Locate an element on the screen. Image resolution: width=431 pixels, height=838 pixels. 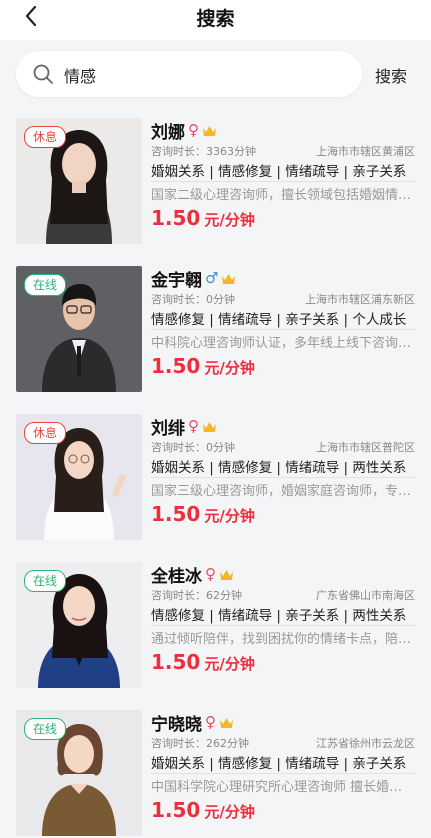
specialty-tags: 情感修复 | 情绪疏导 | 亲子关系 | 个人成长 is located at coordinates (279, 320).